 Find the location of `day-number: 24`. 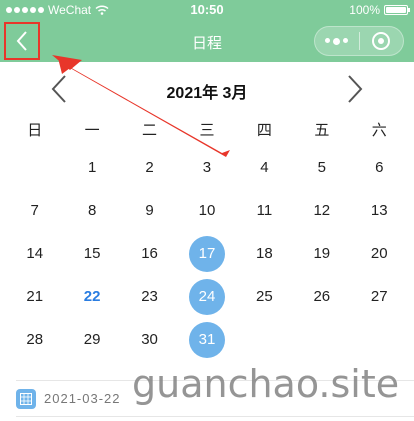

day-number: 24 is located at coordinates (206, 296).